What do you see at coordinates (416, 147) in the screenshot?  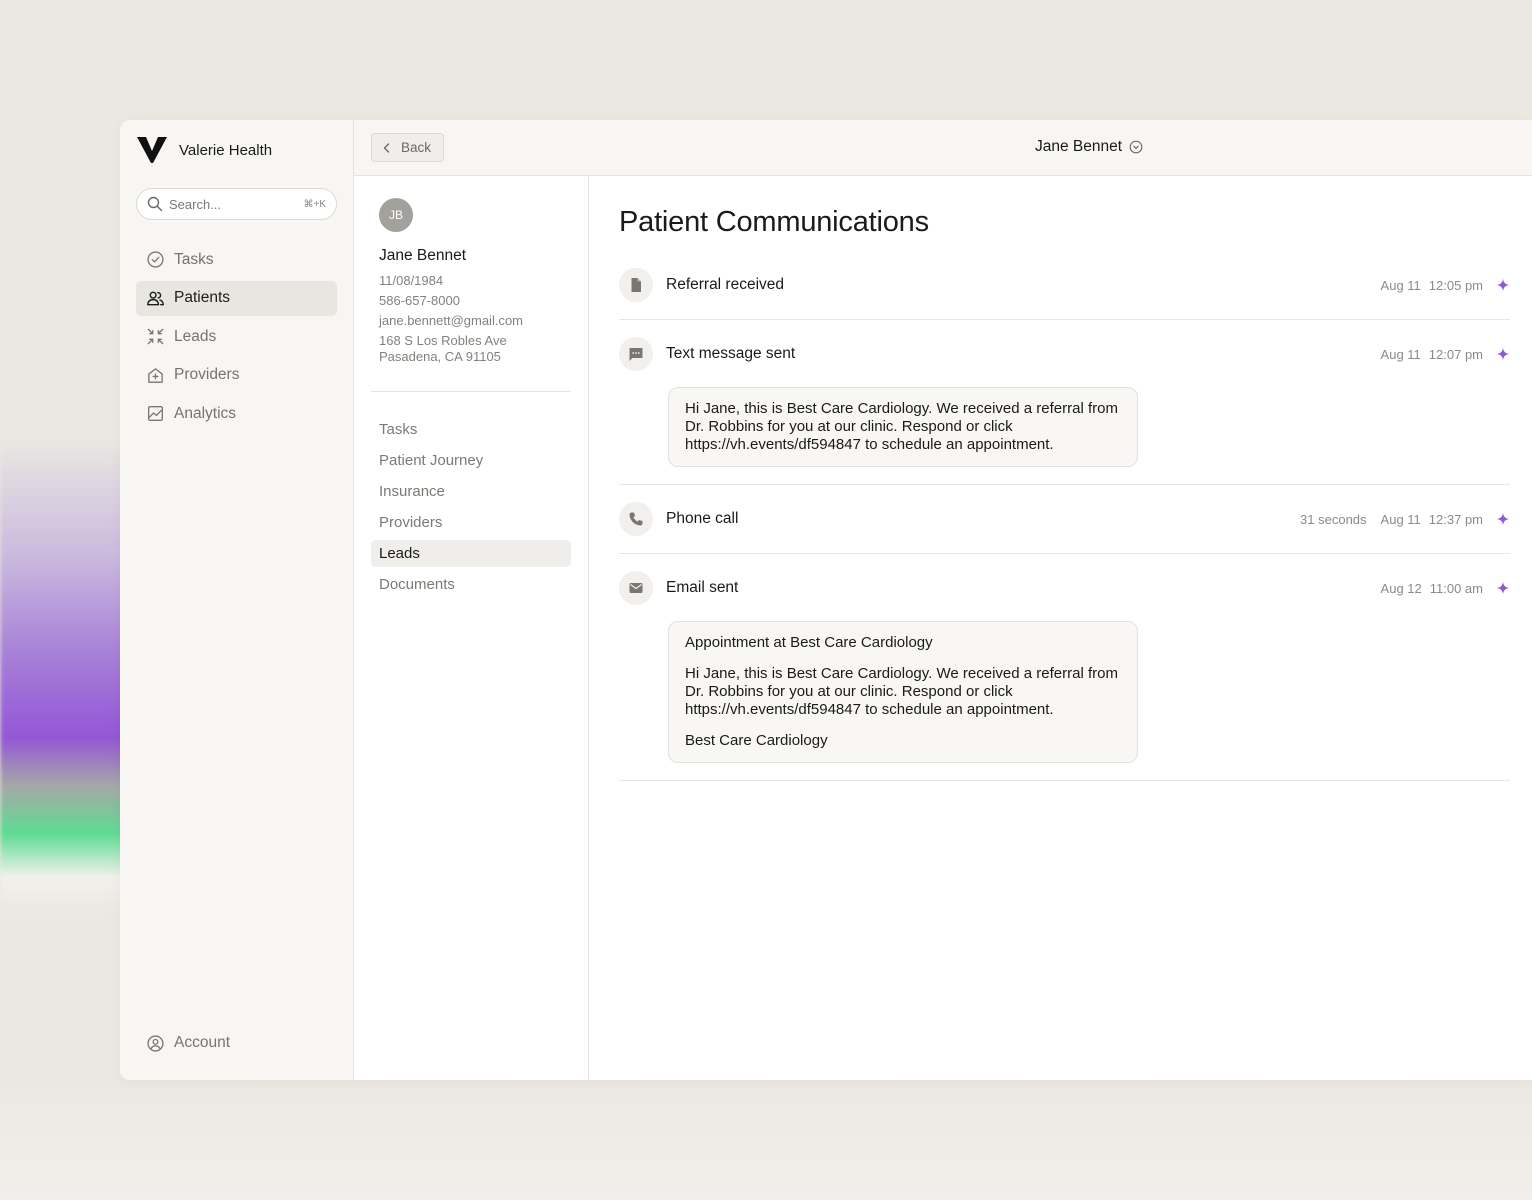 I see `back-label: Back` at bounding box center [416, 147].